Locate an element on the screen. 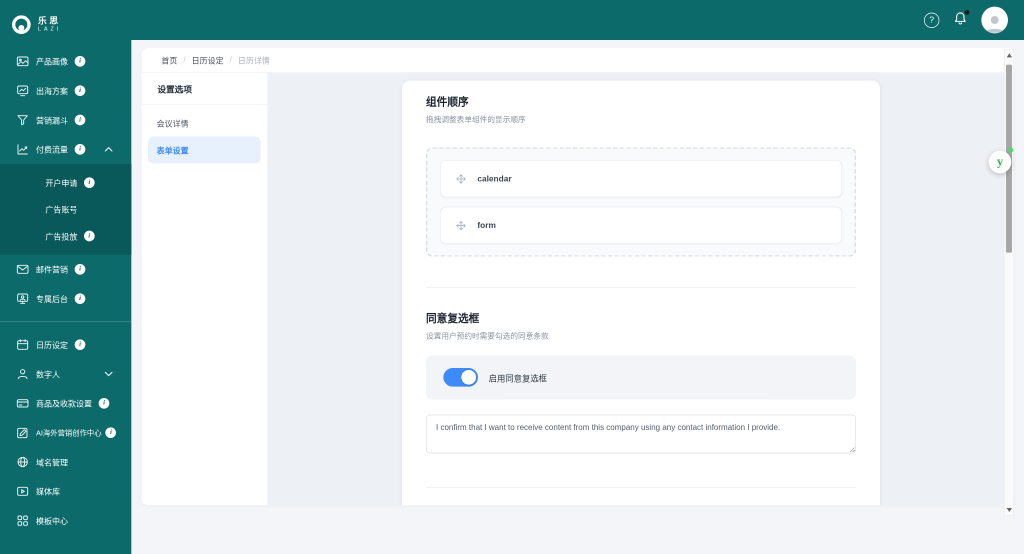 The image size is (1024, 554). settings-options-panel: 设置选项 会议详情 表单设置 is located at coordinates (205, 289).